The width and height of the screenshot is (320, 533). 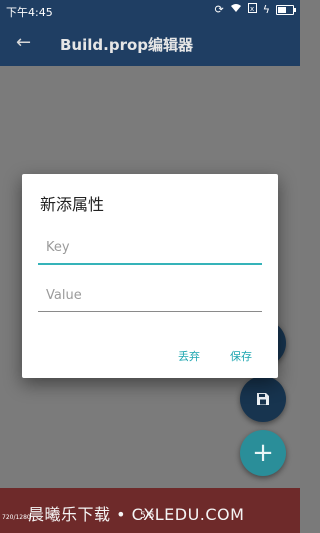 I want to click on status-bar: 下午4:45 ⟳ x ϟ, so click(x=150, y=11).